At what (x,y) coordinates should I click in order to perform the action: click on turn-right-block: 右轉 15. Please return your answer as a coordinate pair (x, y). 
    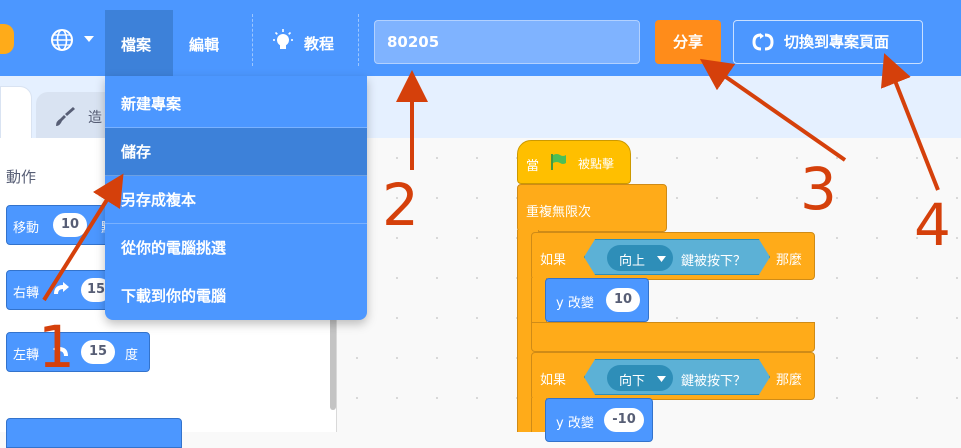
    Looking at the image, I should click on (61, 290).